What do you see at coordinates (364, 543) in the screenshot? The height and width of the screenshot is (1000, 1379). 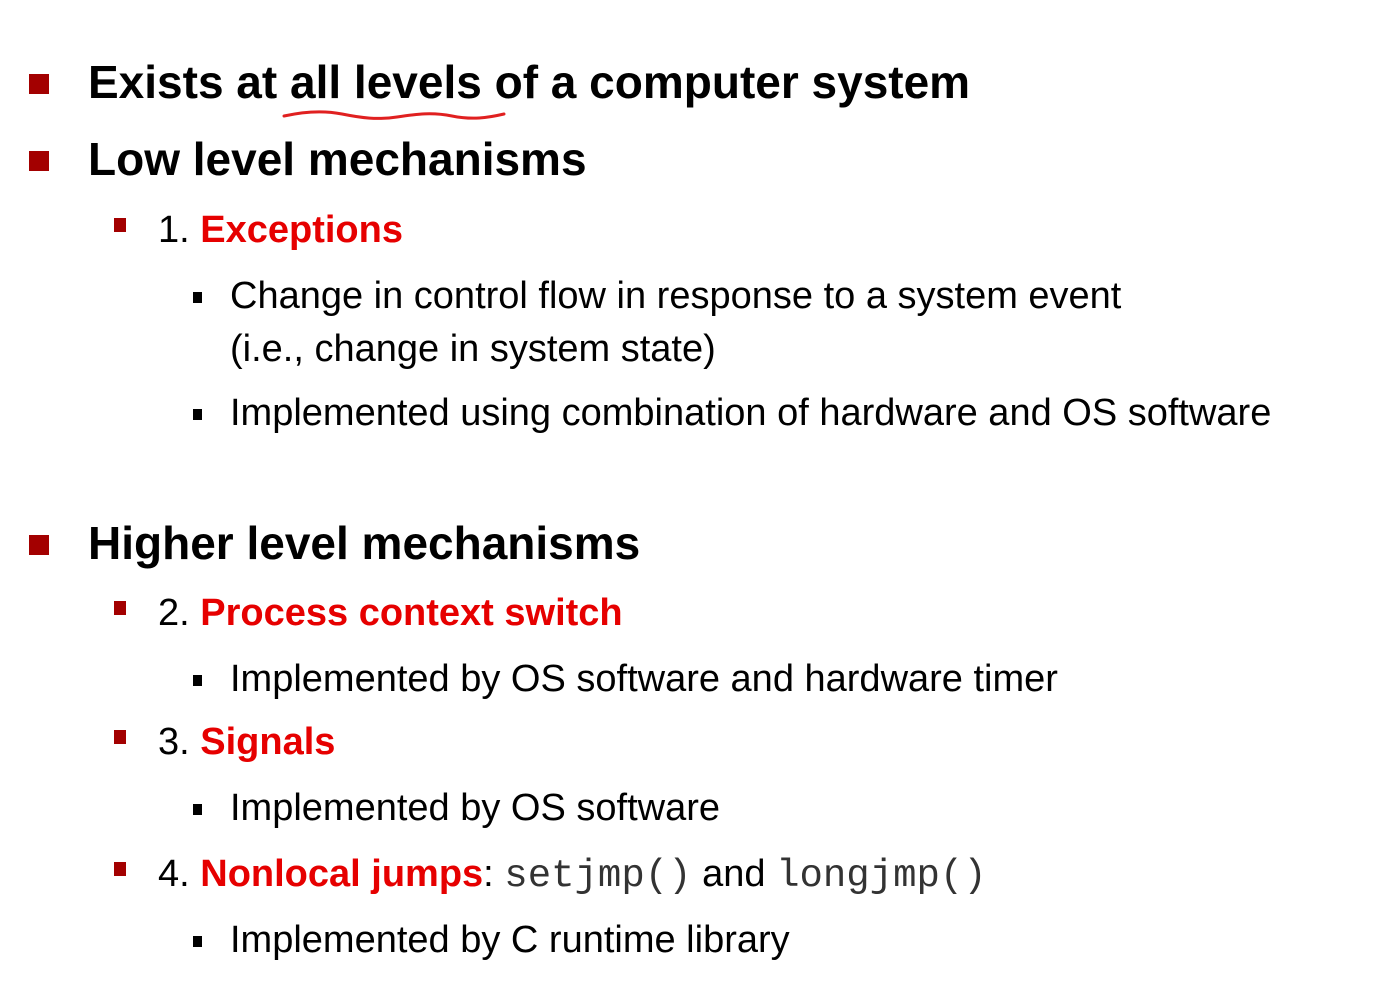 I see `bullet-higher-level-mechanisms: Higher level mechanisms` at bounding box center [364, 543].